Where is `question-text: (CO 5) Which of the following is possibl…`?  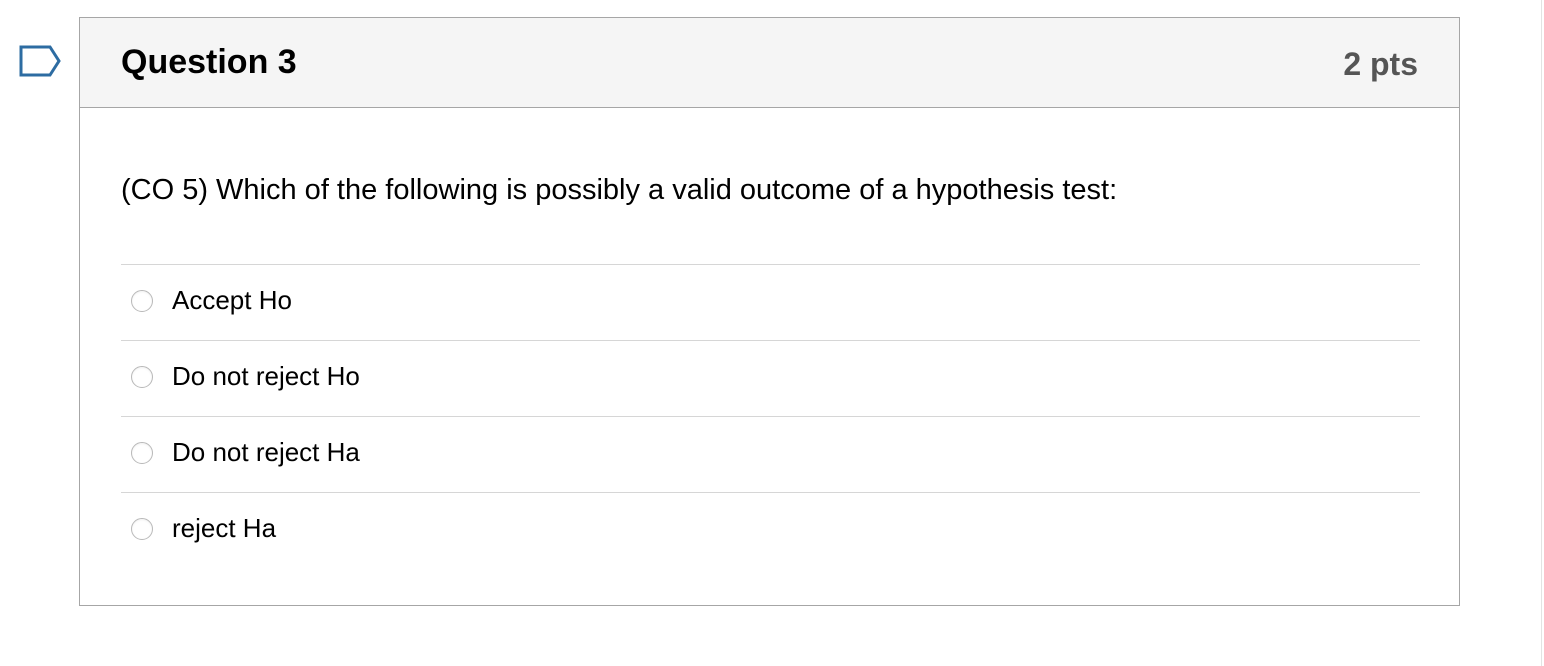 question-text: (CO 5) Which of the following is possibl… is located at coordinates (619, 190).